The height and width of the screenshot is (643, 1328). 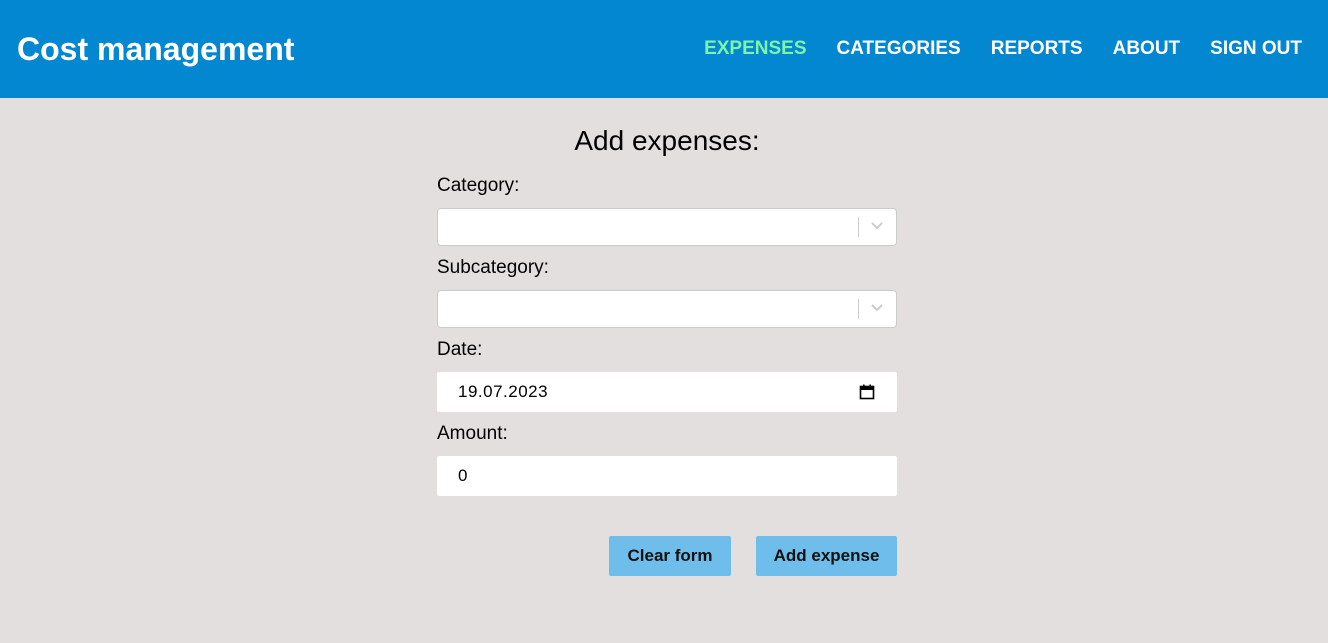 I want to click on nav-expenses: EXPENSES, so click(x=755, y=49).